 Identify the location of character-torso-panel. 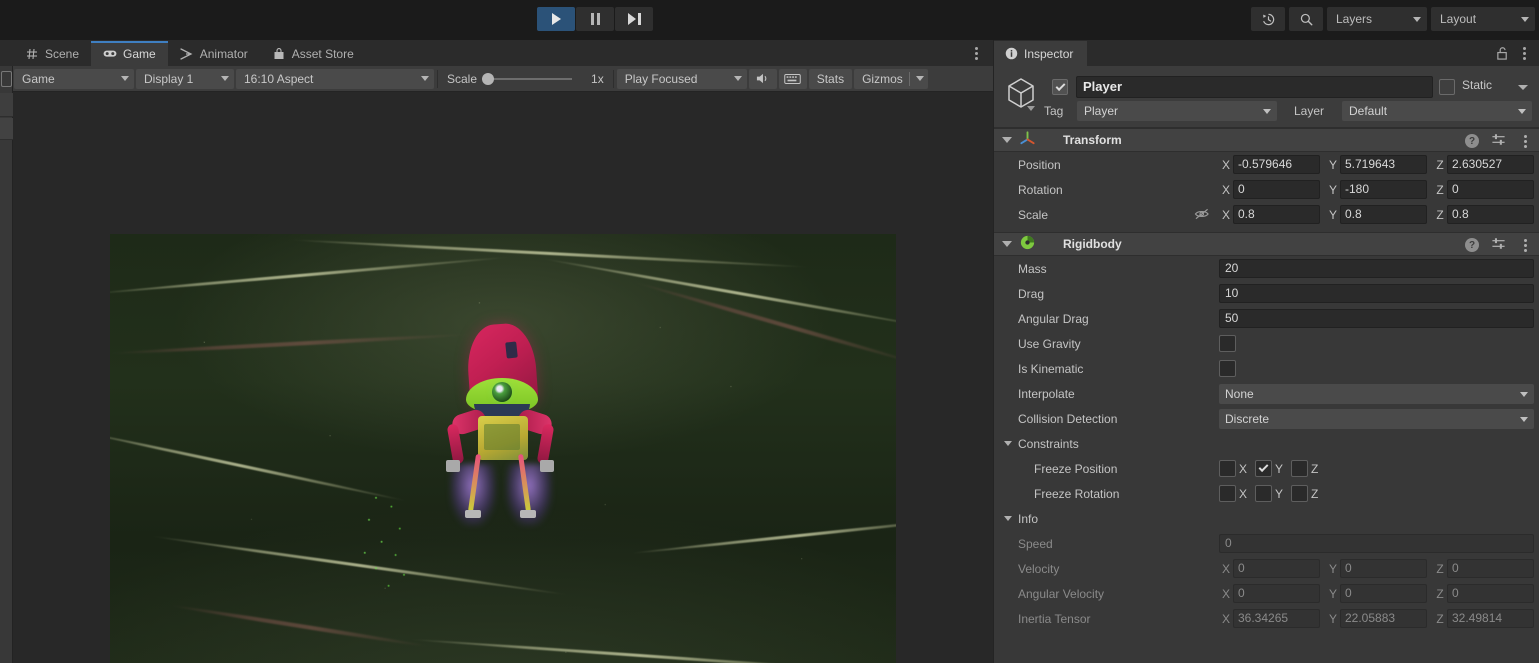
(502, 437).